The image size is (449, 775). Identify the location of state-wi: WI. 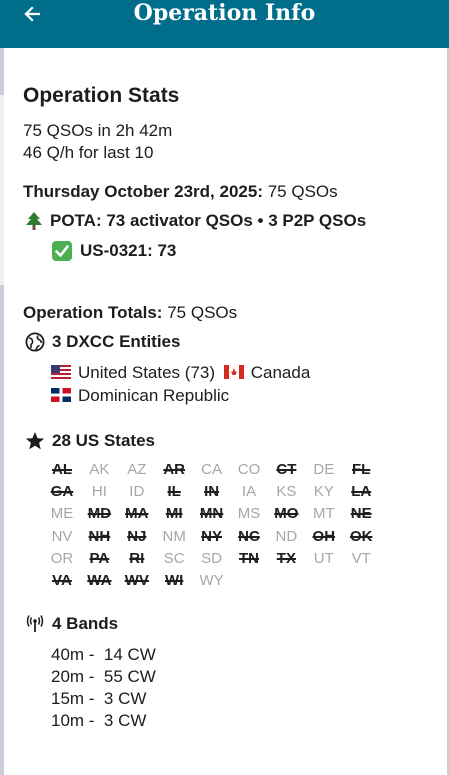
(174, 580).